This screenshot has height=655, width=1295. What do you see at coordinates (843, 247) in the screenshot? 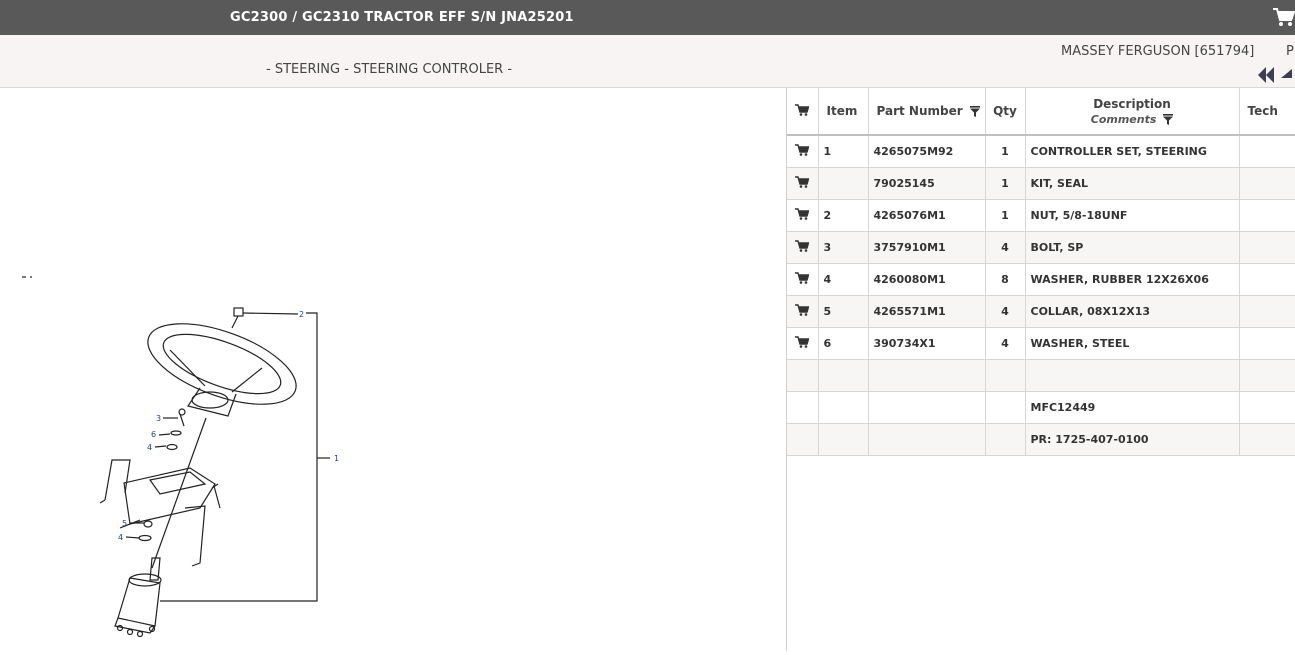
I see `row-item: 3` at bounding box center [843, 247].